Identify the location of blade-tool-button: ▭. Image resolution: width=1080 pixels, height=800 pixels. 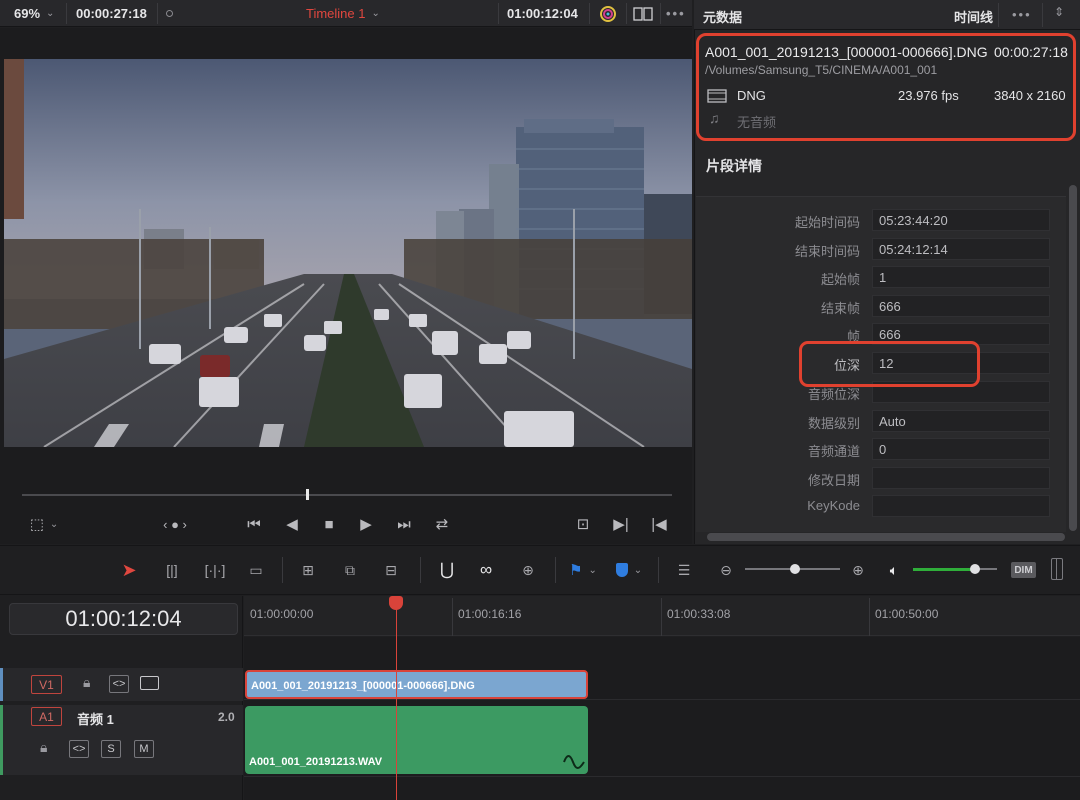
(256, 570).